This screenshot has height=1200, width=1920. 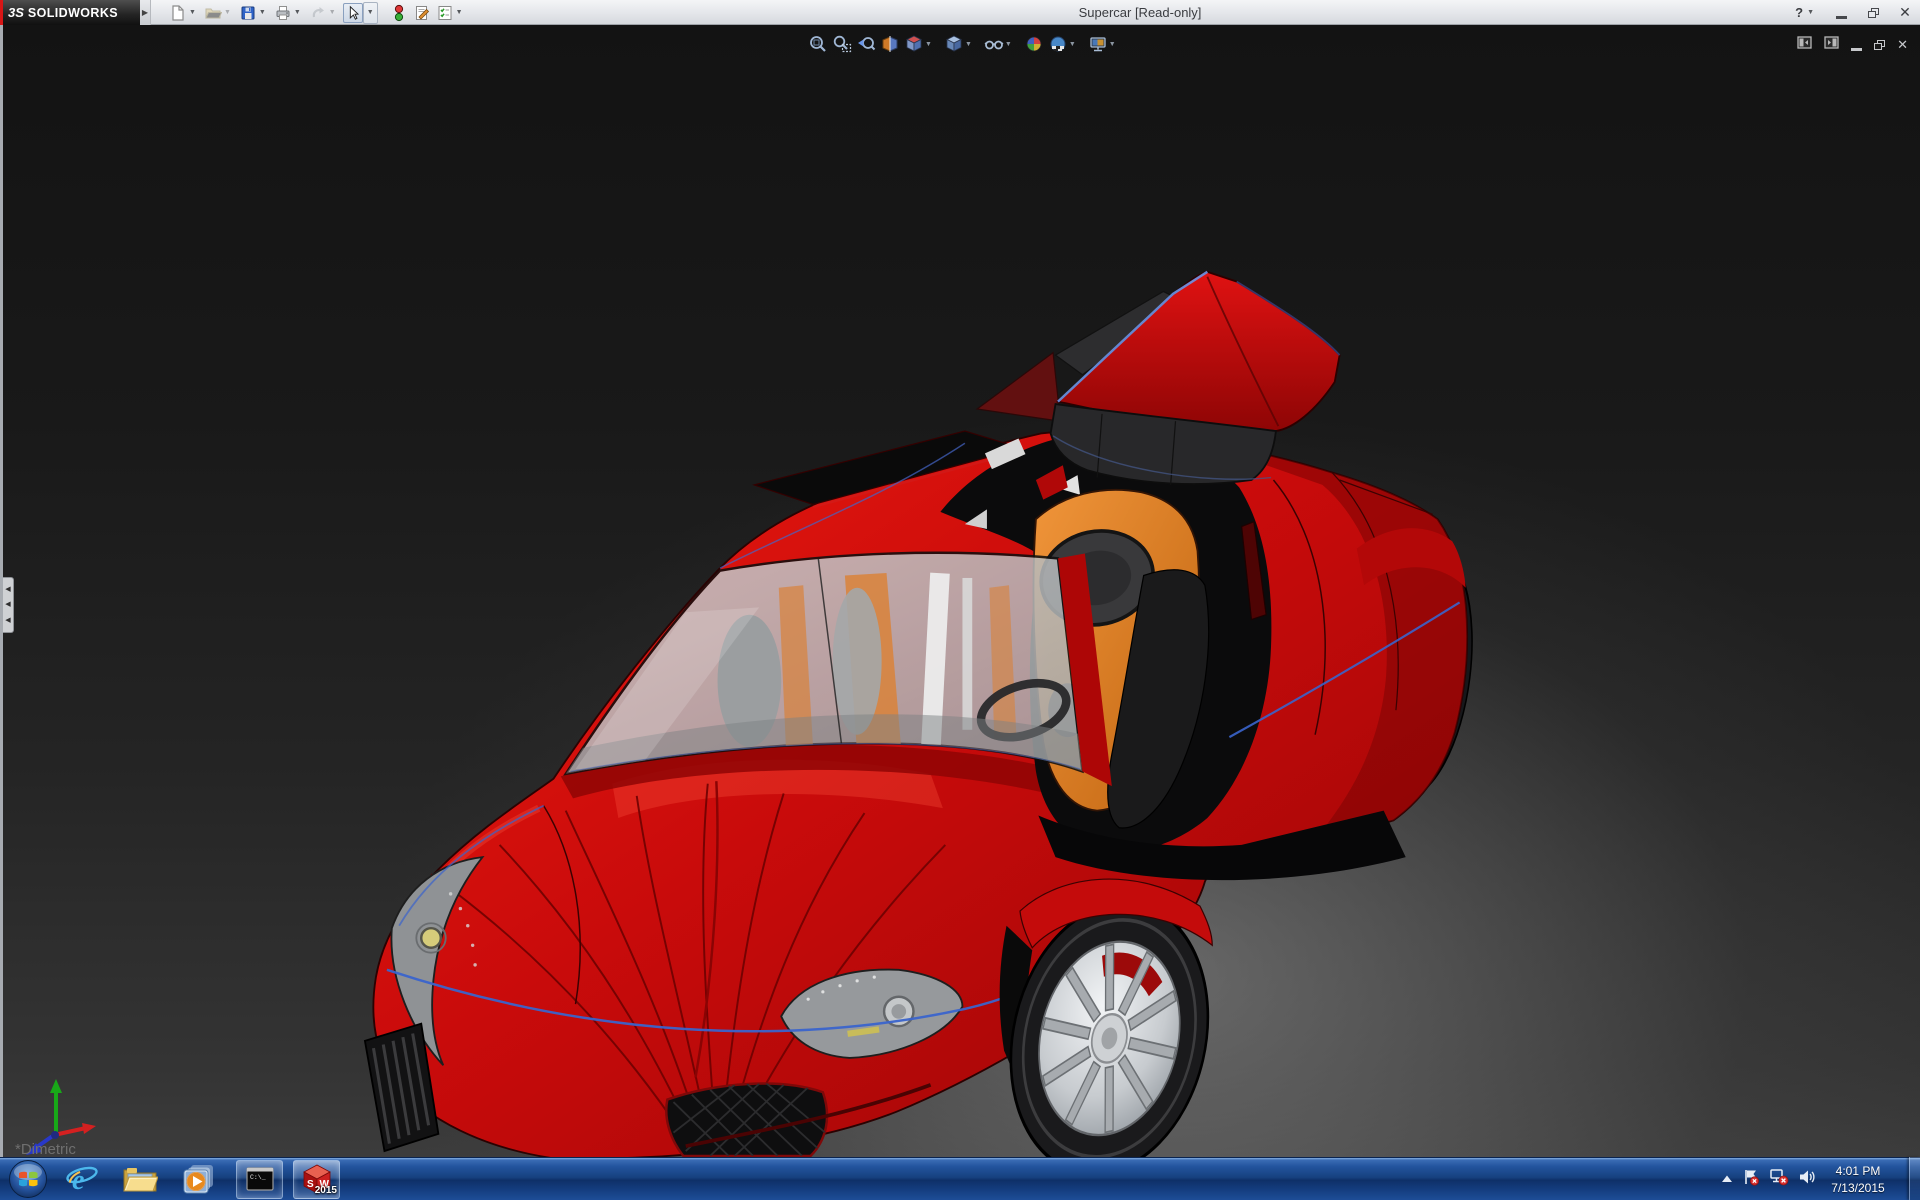 I want to click on edit-appearance-icon, so click(x=1034, y=44).